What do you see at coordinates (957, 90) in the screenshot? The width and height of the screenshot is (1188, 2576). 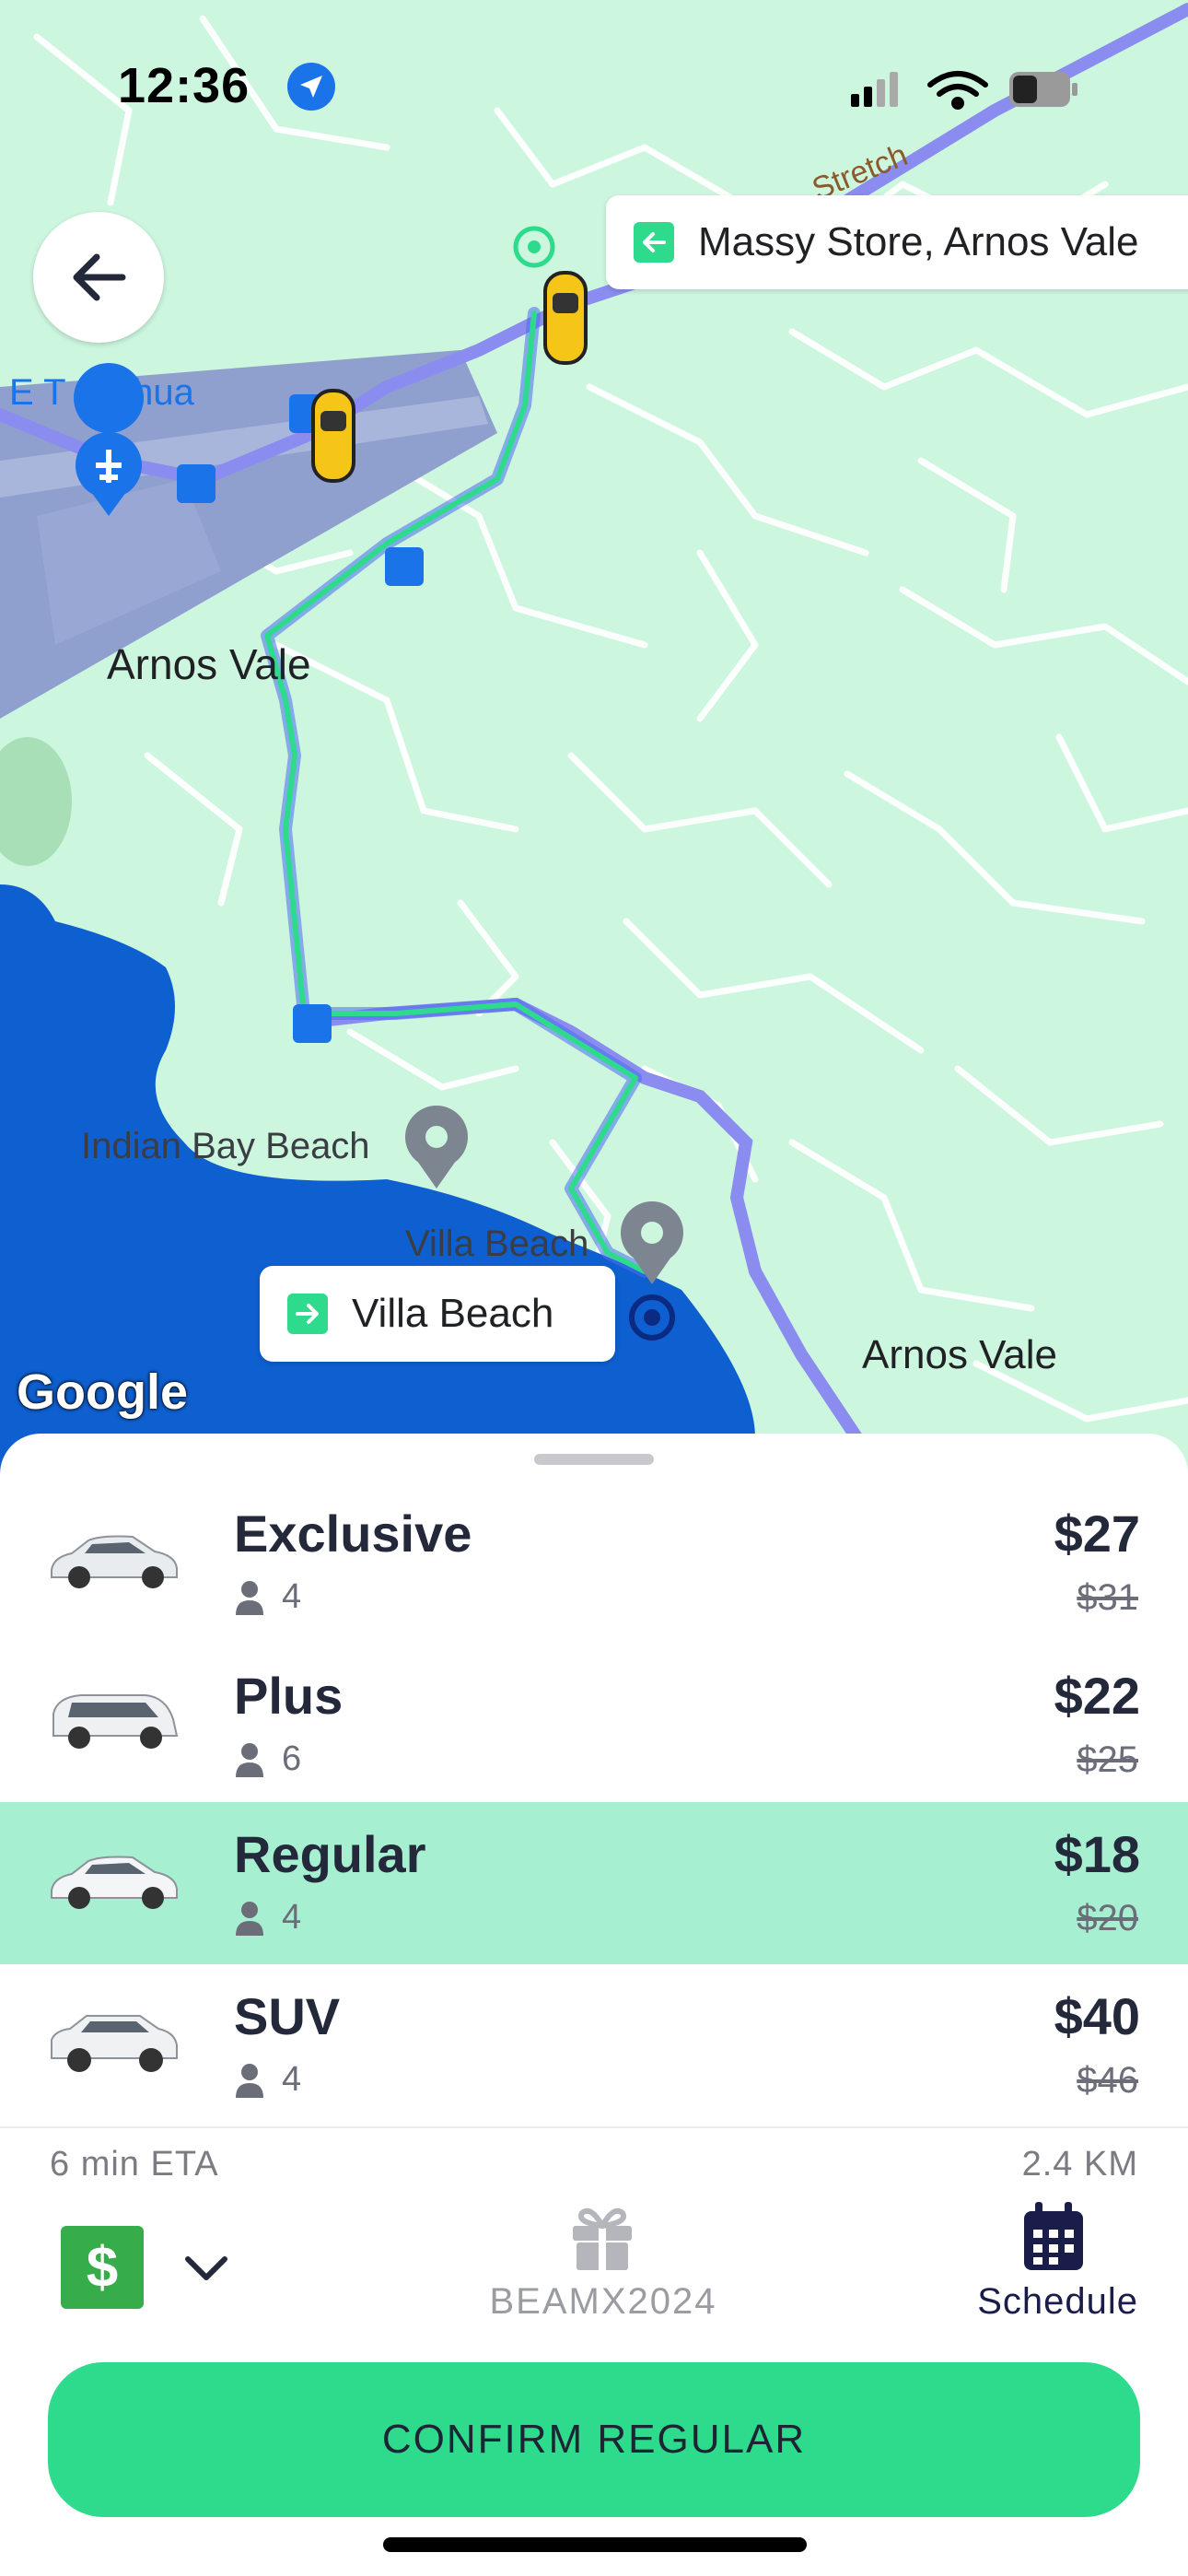 I see `wifi-icon` at bounding box center [957, 90].